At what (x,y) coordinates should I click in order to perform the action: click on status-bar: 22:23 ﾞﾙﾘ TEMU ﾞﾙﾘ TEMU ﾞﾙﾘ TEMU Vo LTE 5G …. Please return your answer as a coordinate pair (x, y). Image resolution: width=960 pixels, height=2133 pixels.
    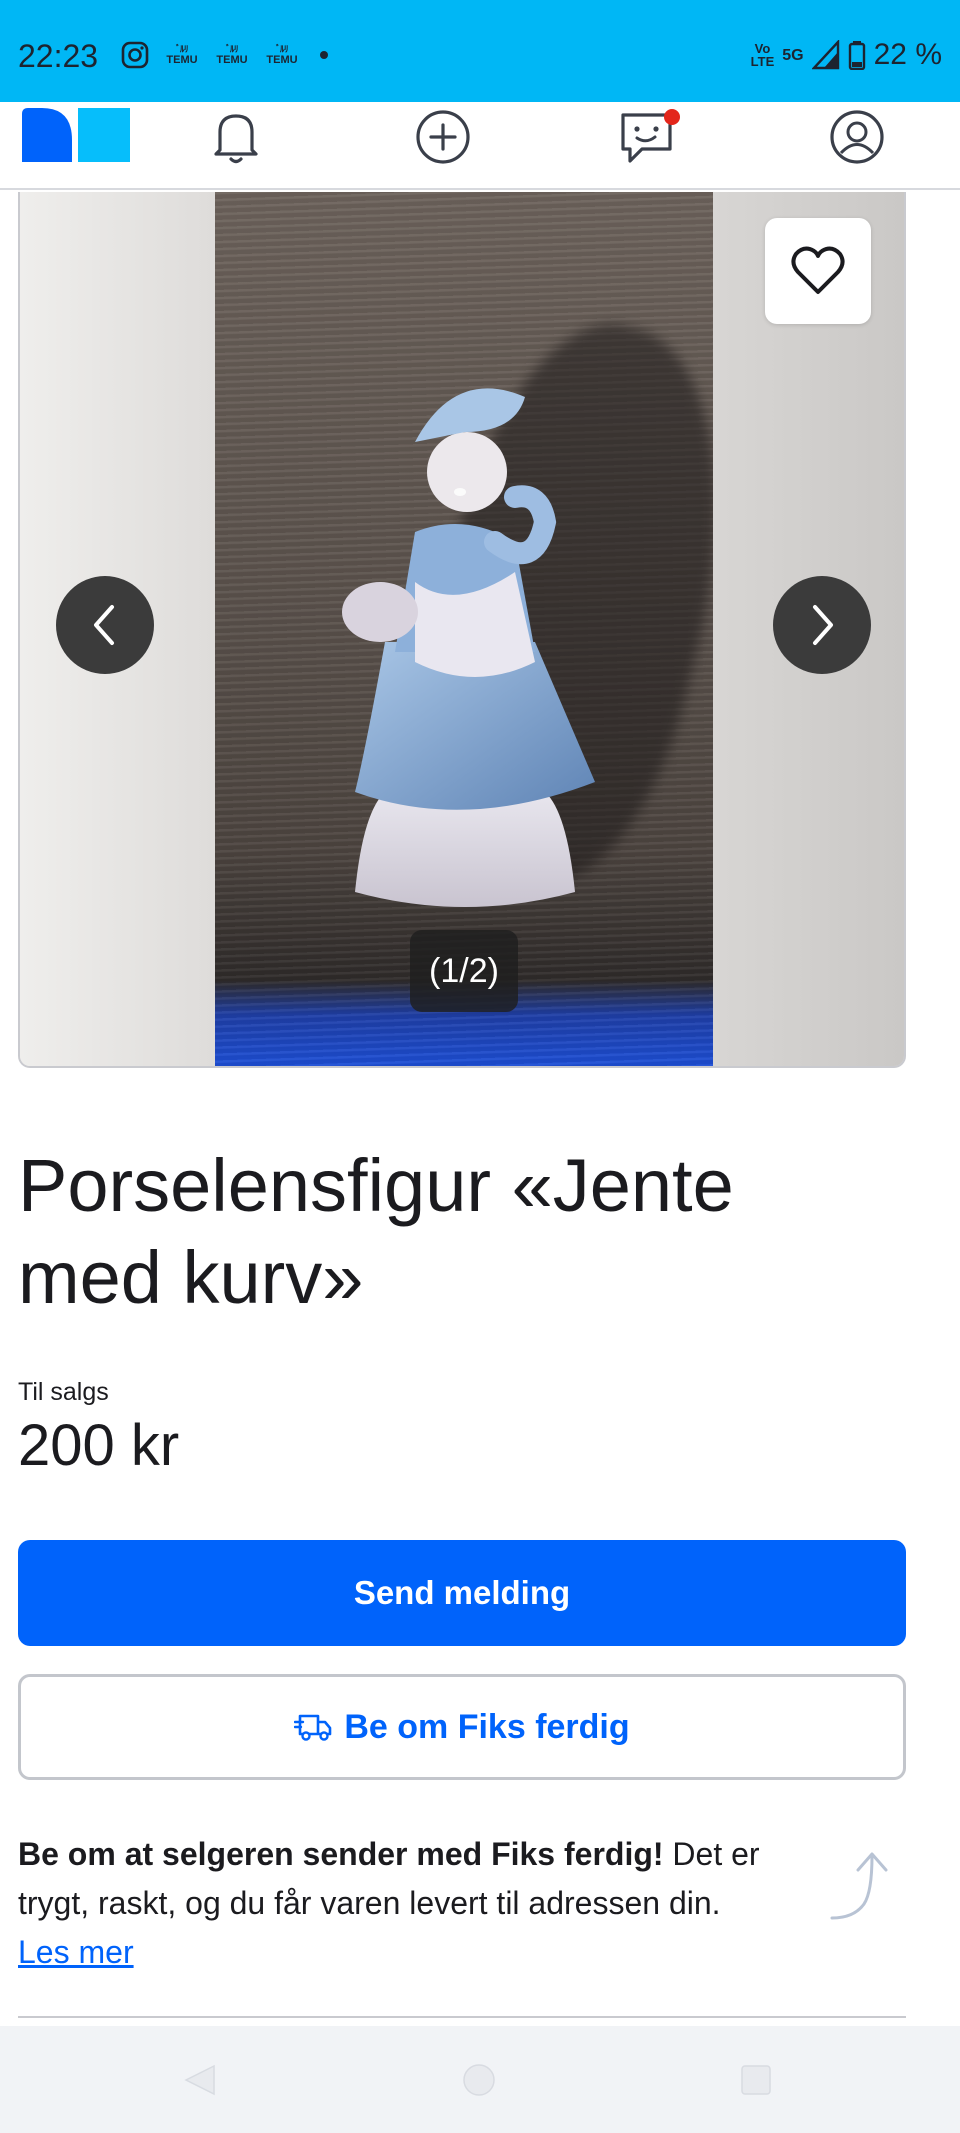
    Looking at the image, I should click on (480, 51).